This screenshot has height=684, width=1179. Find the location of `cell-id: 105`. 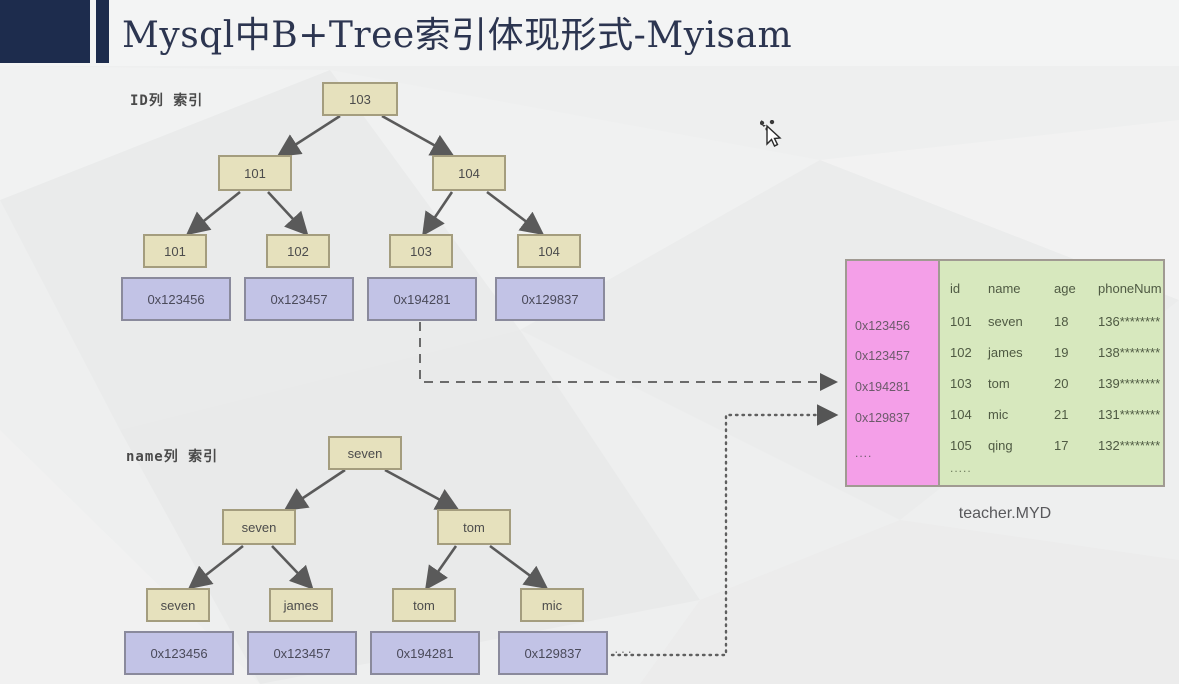

cell-id: 105 is located at coordinates (961, 445).